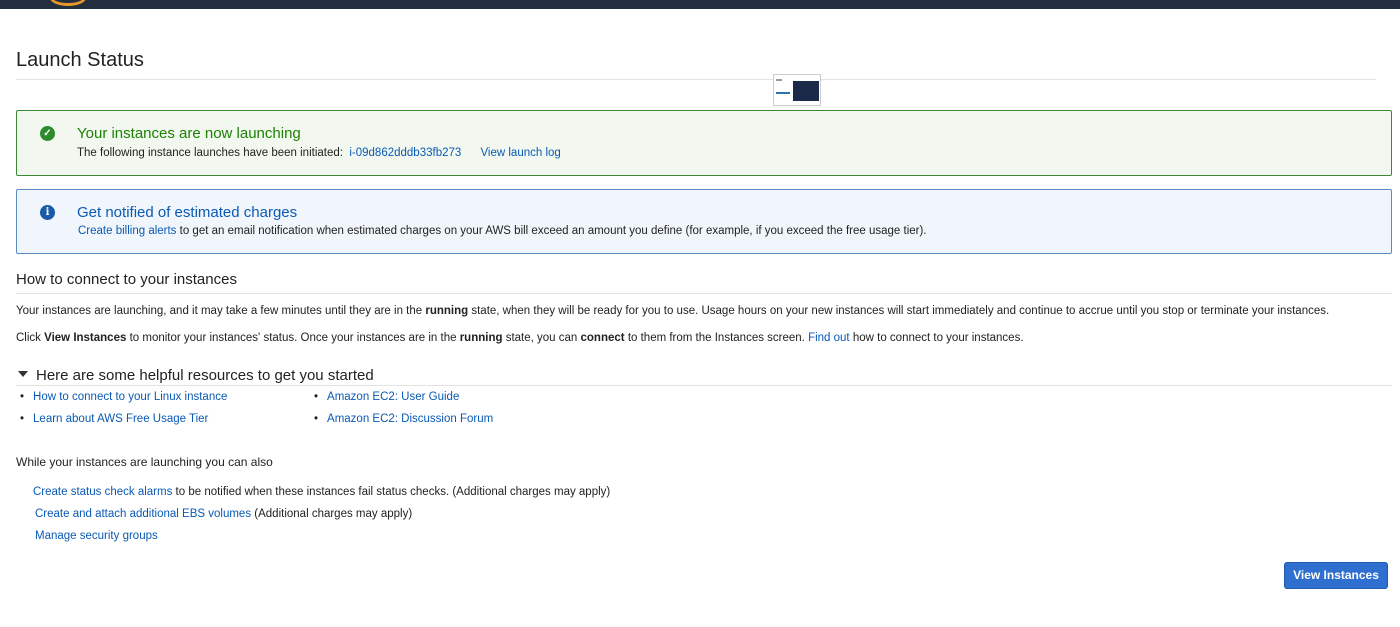 The height and width of the screenshot is (627, 1400). What do you see at coordinates (405, 153) in the screenshot?
I see `instance-id-link: i-09d862dddb33fb273` at bounding box center [405, 153].